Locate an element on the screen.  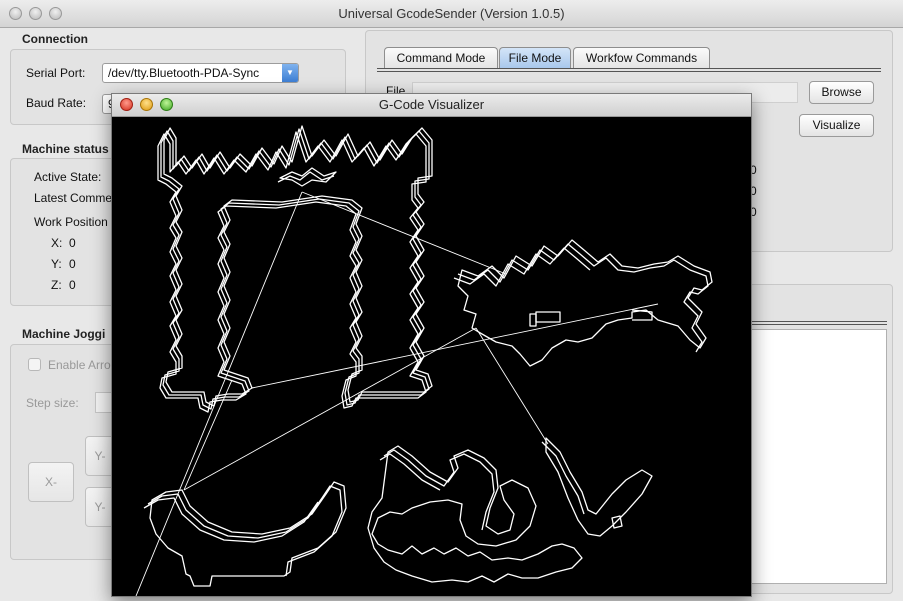
x-label: X: is located at coordinates (57, 243).